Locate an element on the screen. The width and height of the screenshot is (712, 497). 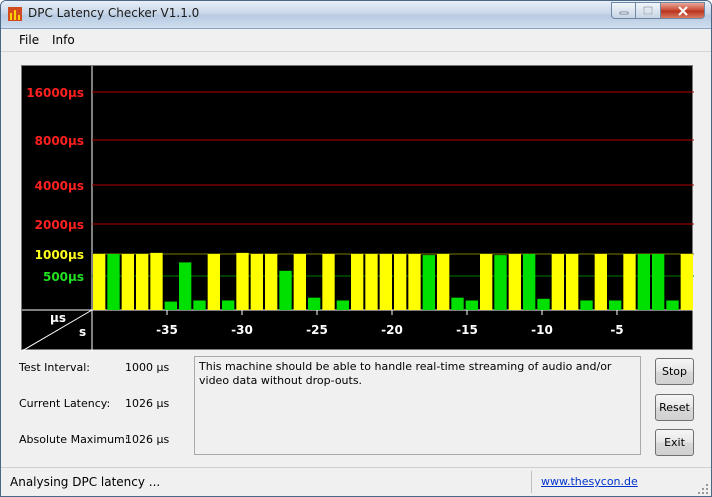
y-axis-label: 500µs is located at coordinates (63, 277).